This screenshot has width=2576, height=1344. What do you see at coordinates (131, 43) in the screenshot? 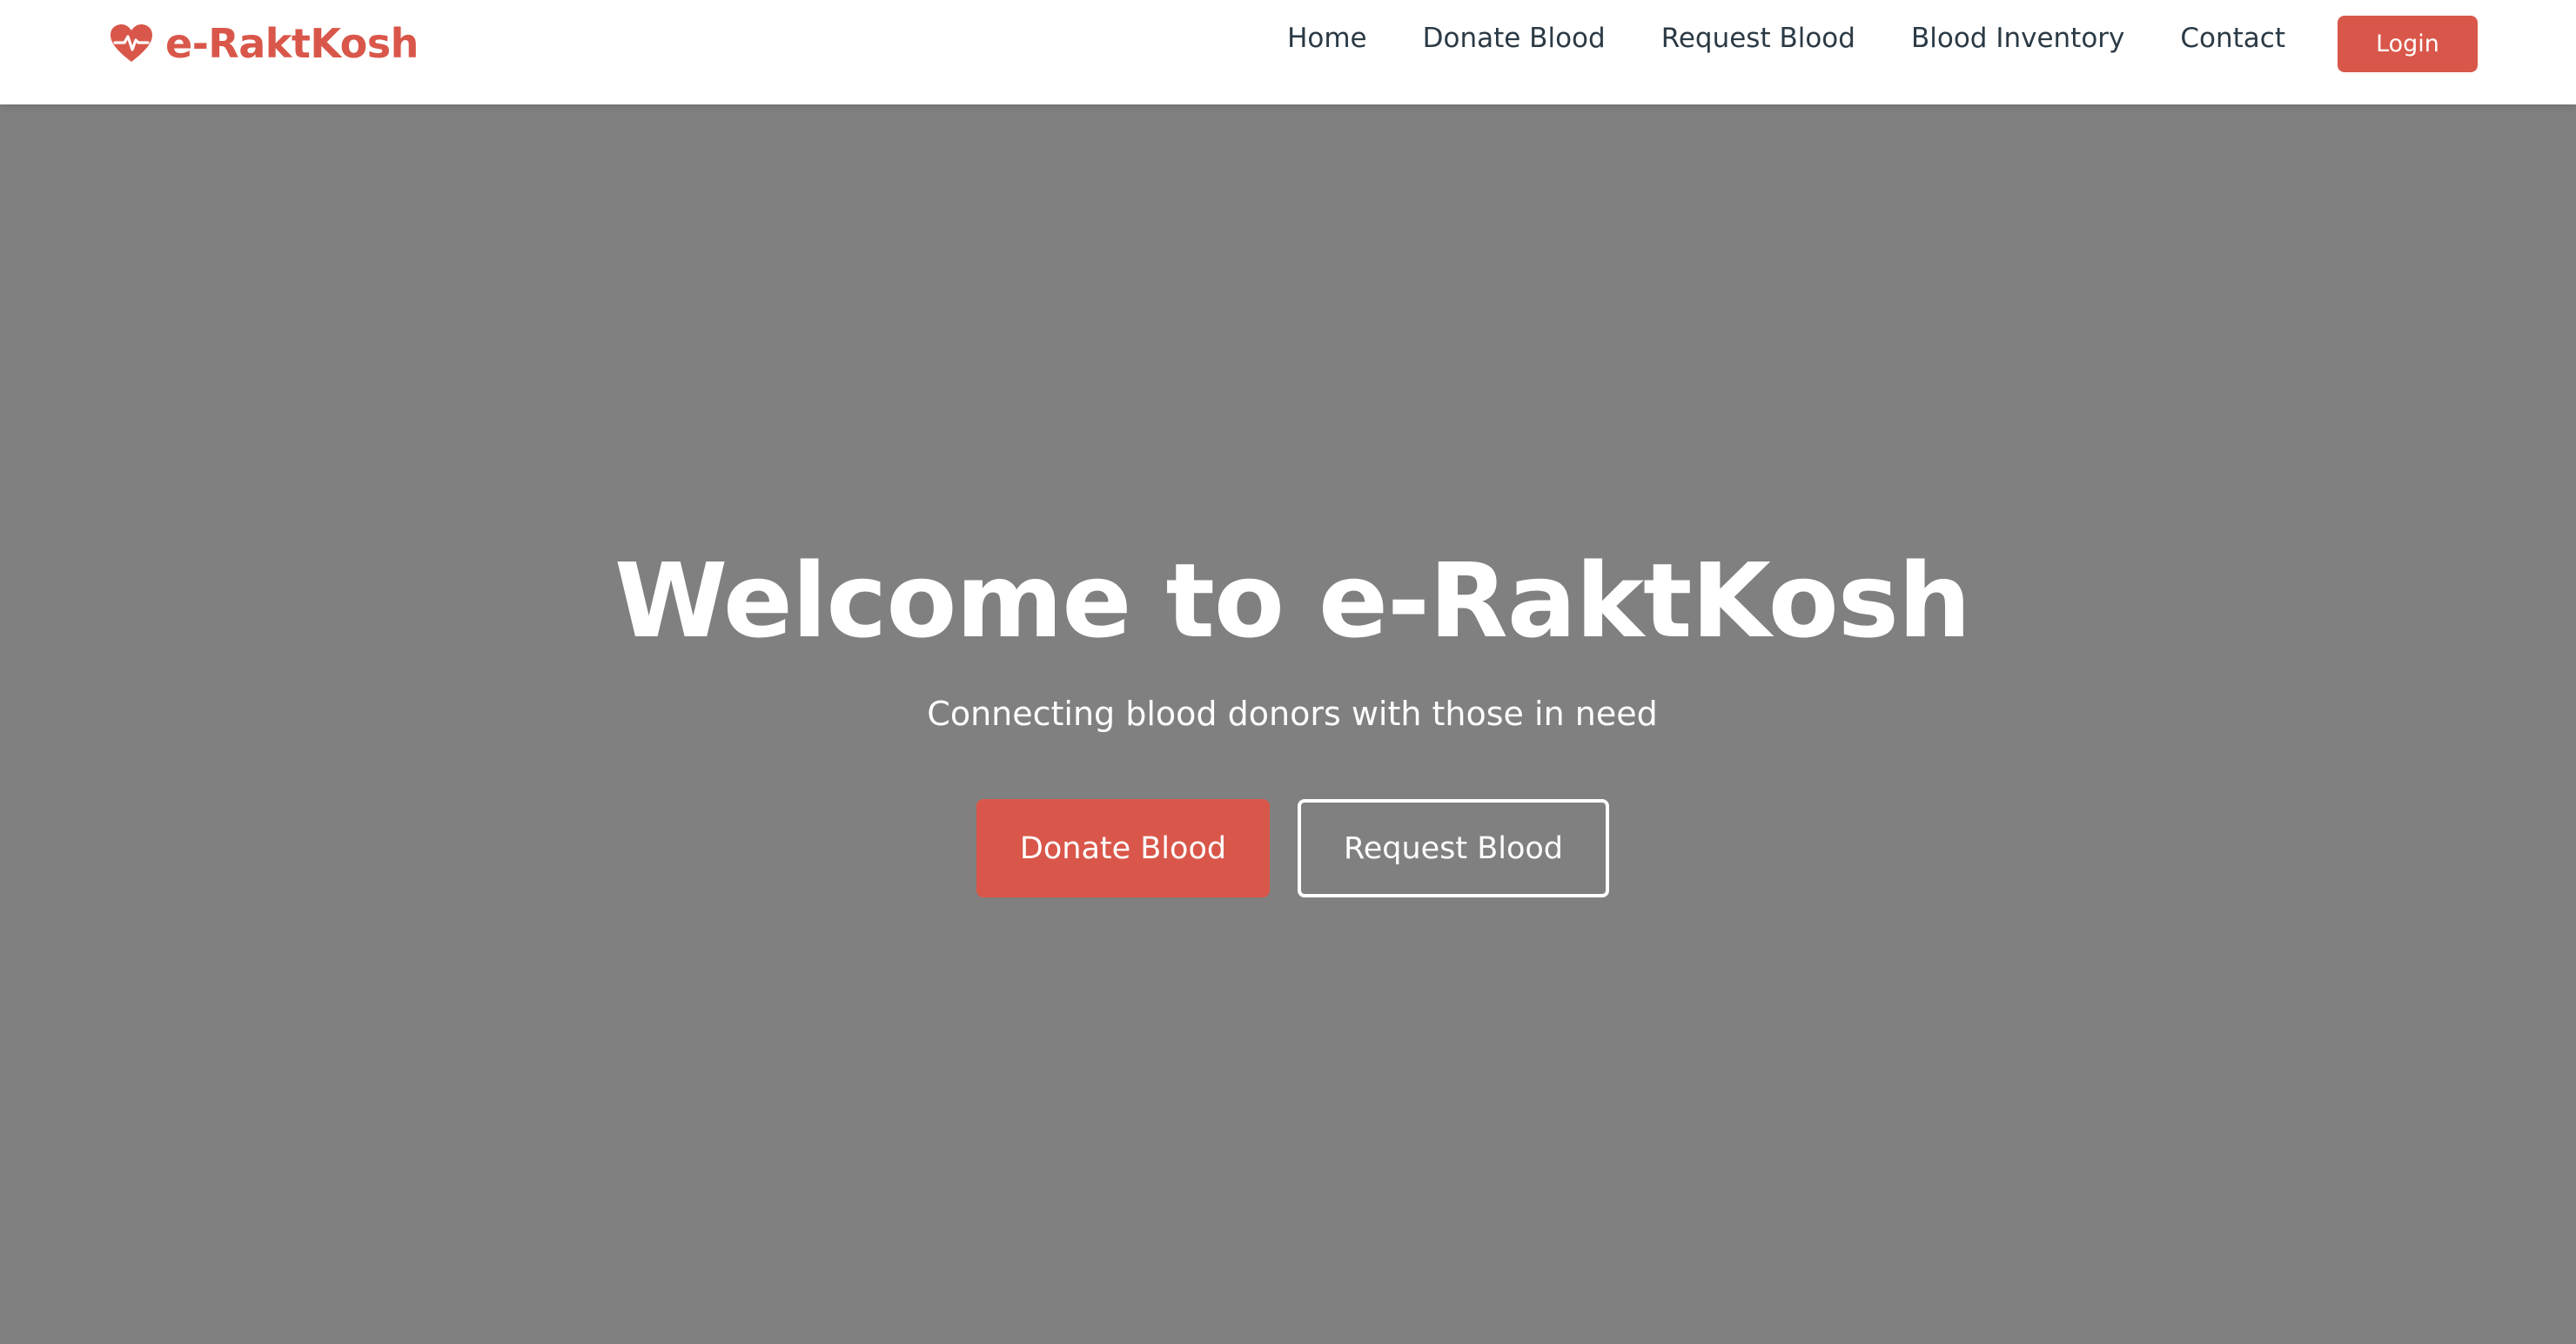
I see `heart-pulse-icon` at bounding box center [131, 43].